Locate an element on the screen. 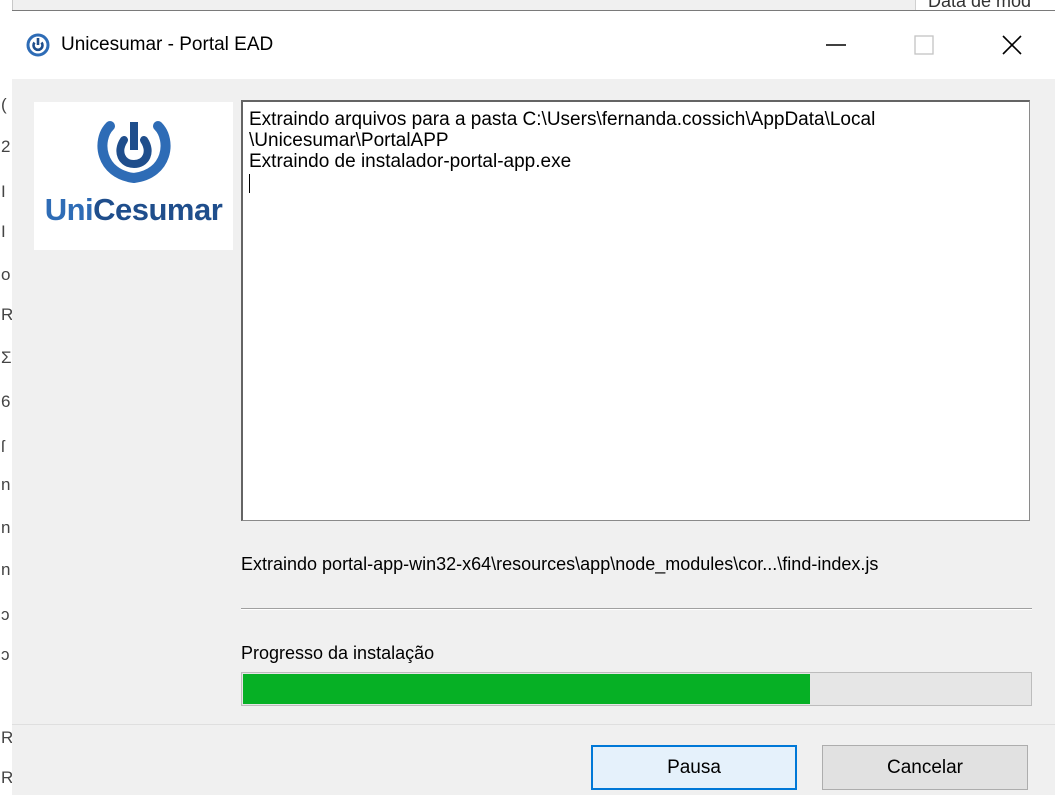  maximize-icon is located at coordinates (924, 45).